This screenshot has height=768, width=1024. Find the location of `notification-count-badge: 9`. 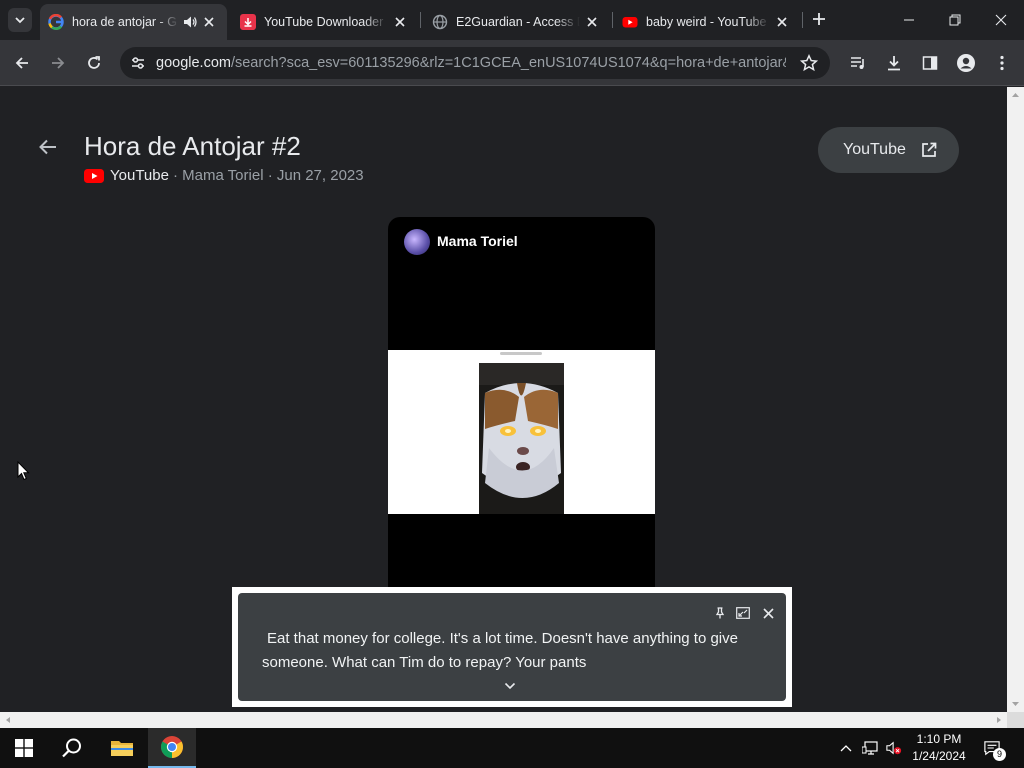

notification-count-badge: 9 is located at coordinates (999, 754).